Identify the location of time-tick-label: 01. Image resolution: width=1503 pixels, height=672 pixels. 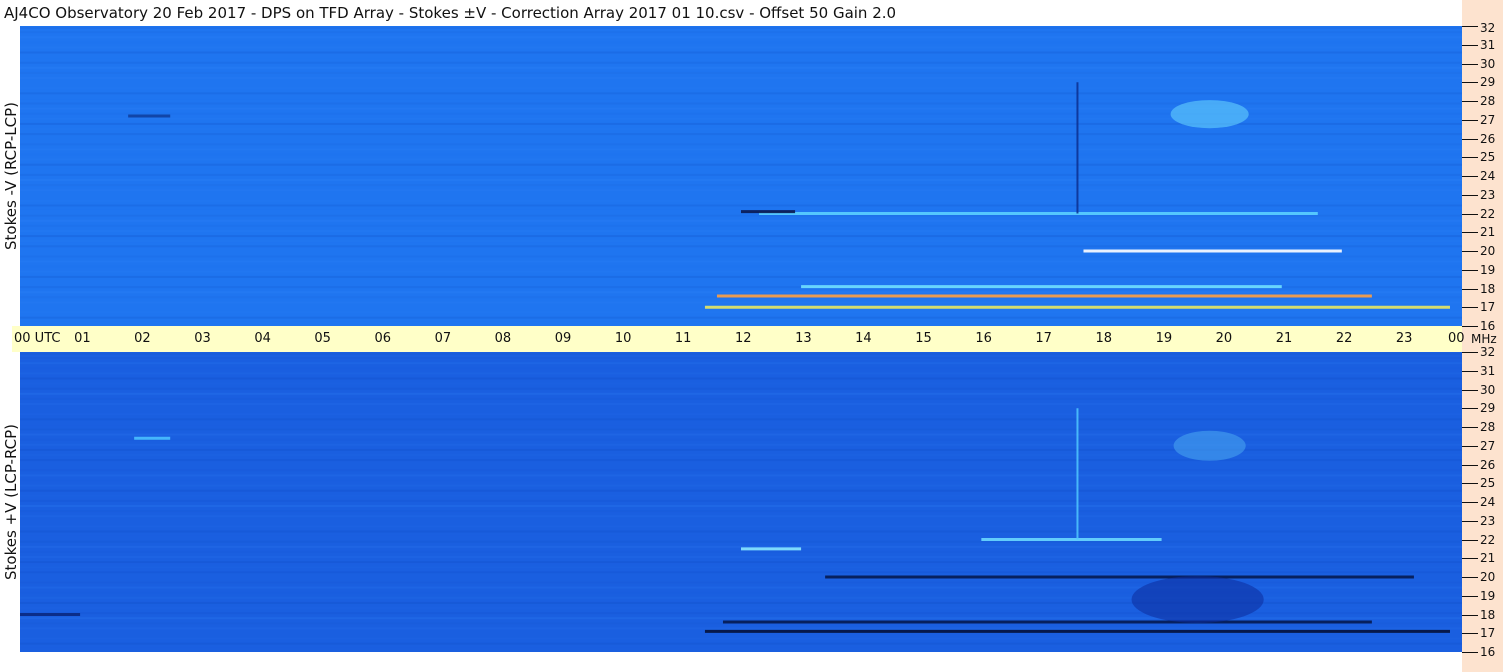
(82, 338).